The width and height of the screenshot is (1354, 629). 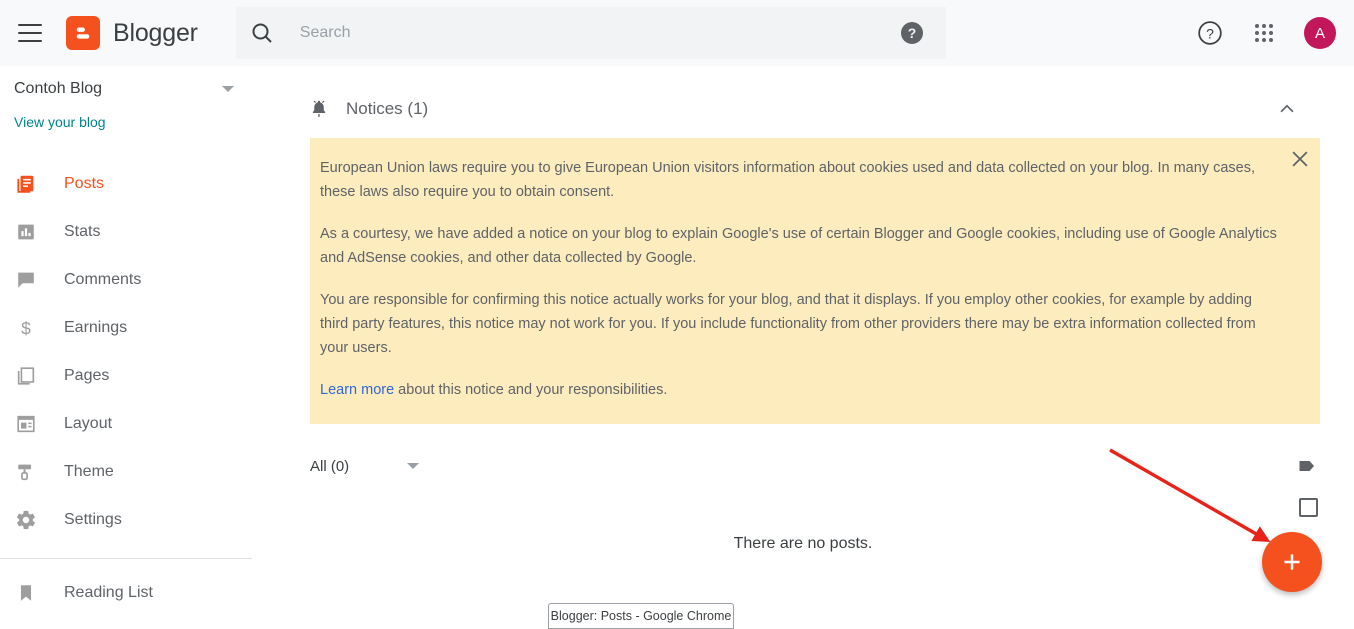 What do you see at coordinates (26, 593) in the screenshot?
I see `bookmark-icon` at bounding box center [26, 593].